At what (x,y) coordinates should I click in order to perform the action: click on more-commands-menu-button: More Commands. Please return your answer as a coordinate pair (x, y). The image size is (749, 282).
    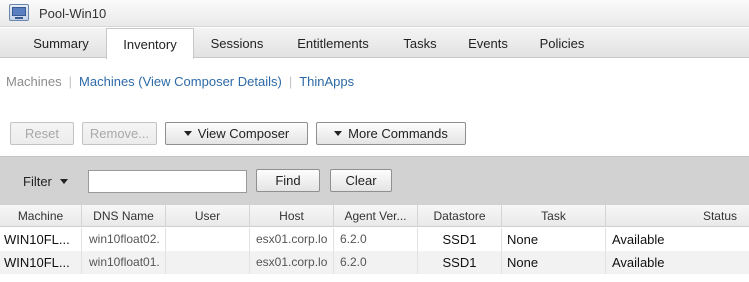
    Looking at the image, I should click on (391, 133).